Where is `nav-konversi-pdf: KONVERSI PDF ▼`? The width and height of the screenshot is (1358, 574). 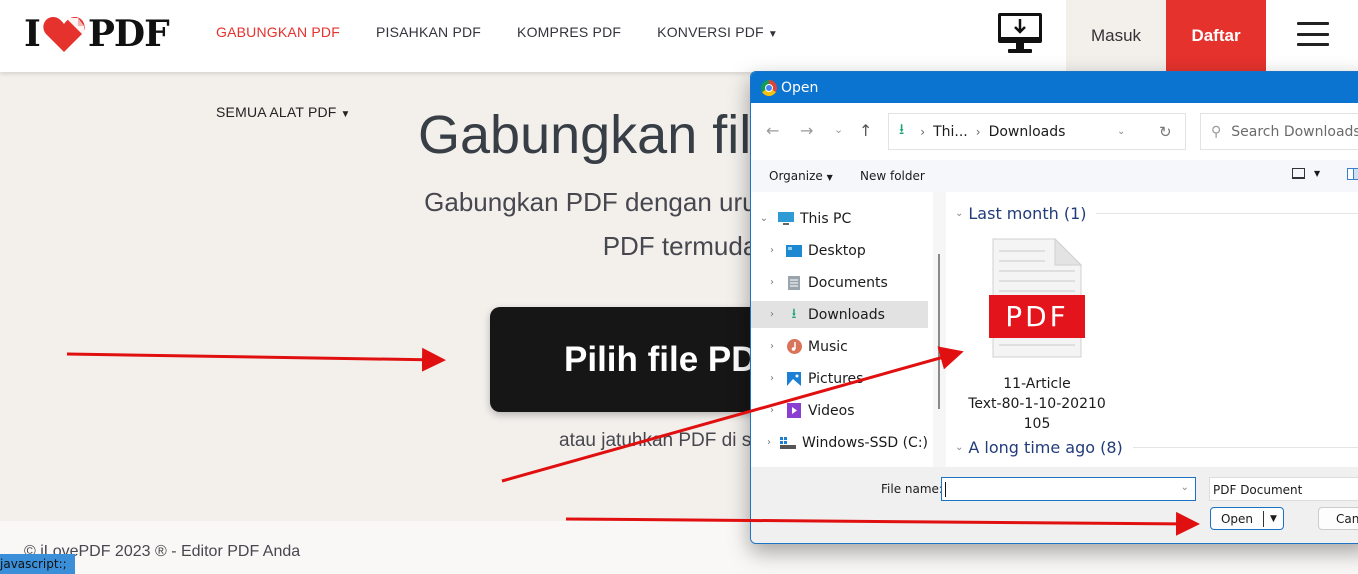
nav-konversi-pdf: KONVERSI PDF ▼ is located at coordinates (717, 32).